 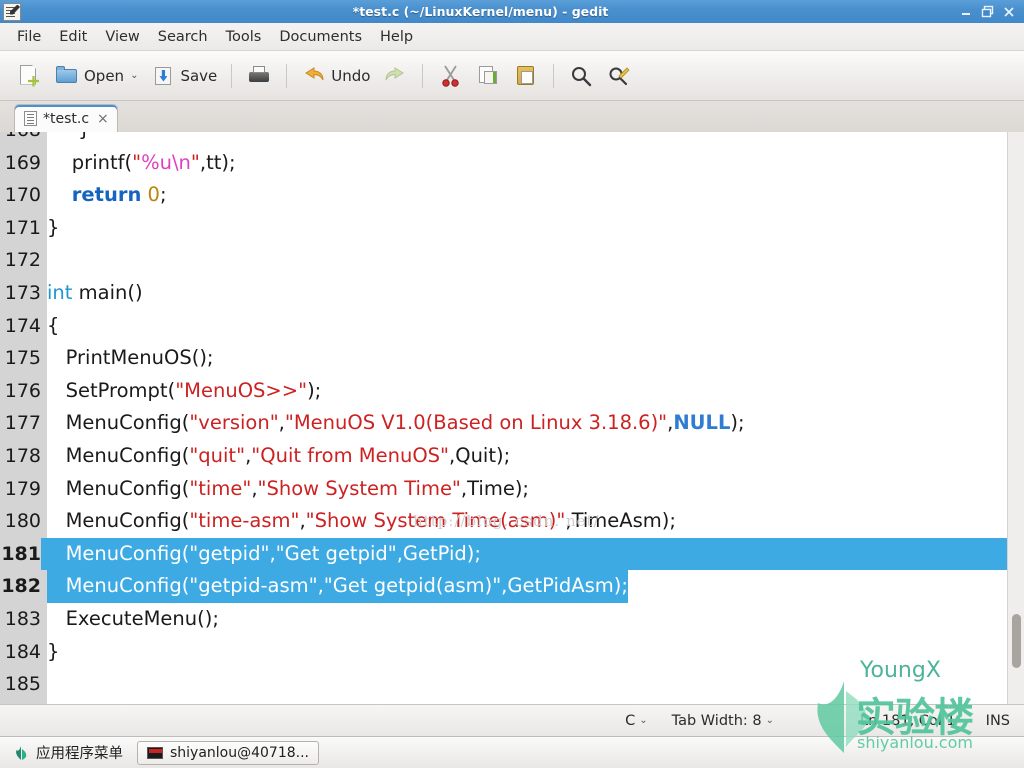 What do you see at coordinates (503, 139) in the screenshot?
I see `code-line: 168 }` at bounding box center [503, 139].